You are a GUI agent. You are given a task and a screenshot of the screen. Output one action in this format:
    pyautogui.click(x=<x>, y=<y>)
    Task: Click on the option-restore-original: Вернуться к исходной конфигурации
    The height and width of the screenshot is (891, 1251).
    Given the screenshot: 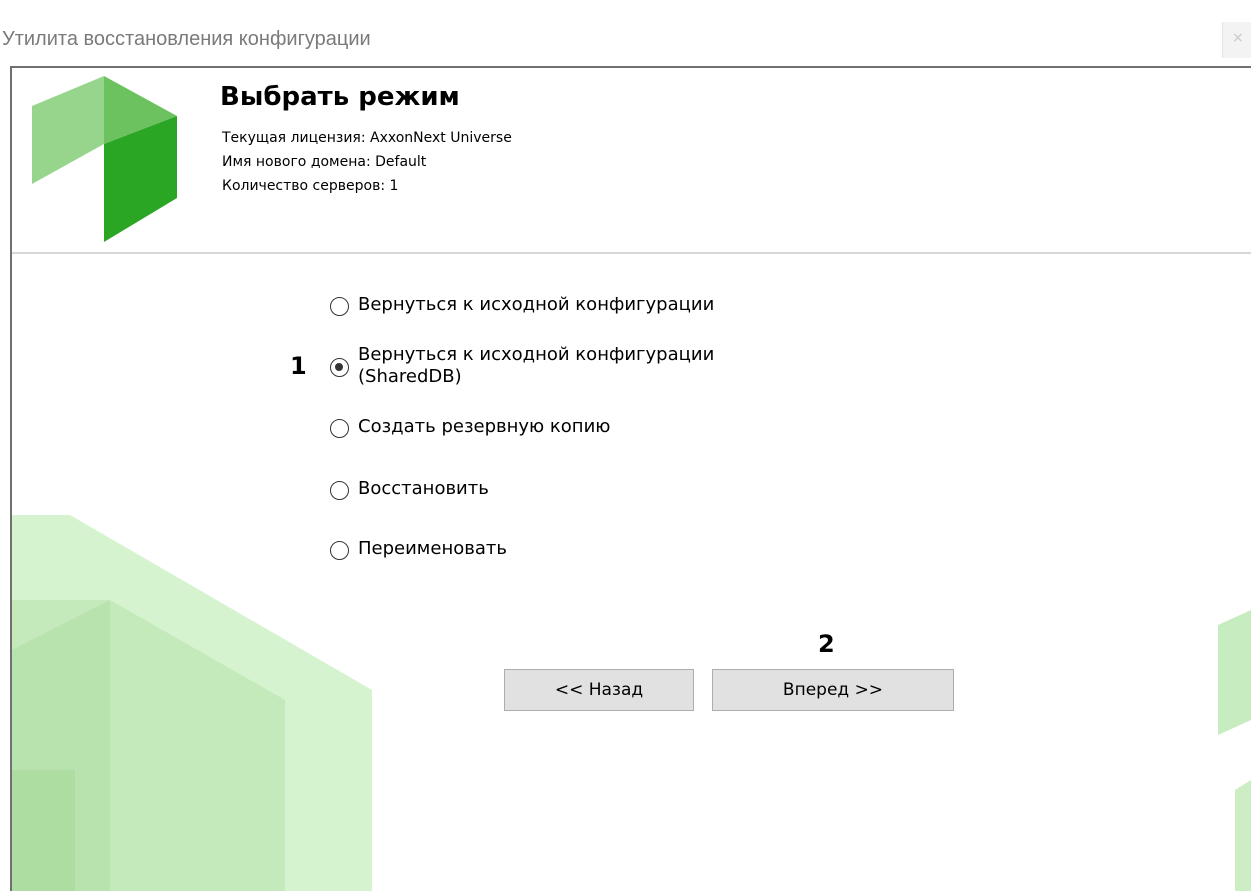 What is the action you would take?
    pyautogui.click(x=522, y=305)
    